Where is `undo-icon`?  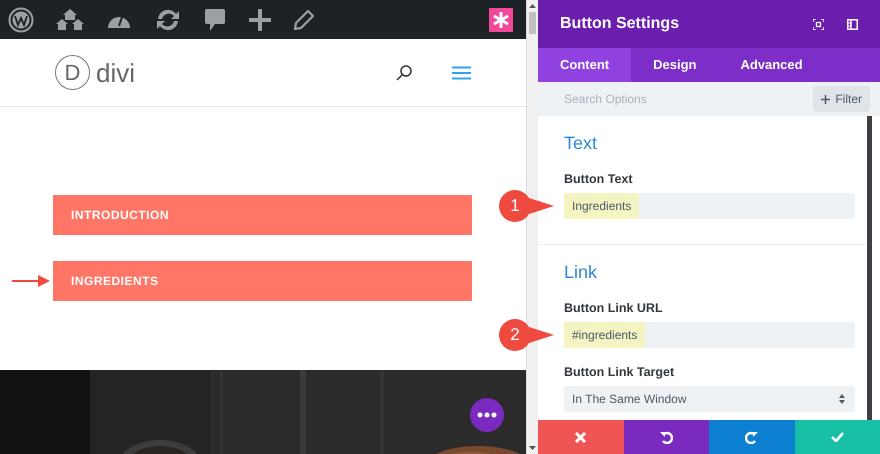 undo-icon is located at coordinates (666, 437).